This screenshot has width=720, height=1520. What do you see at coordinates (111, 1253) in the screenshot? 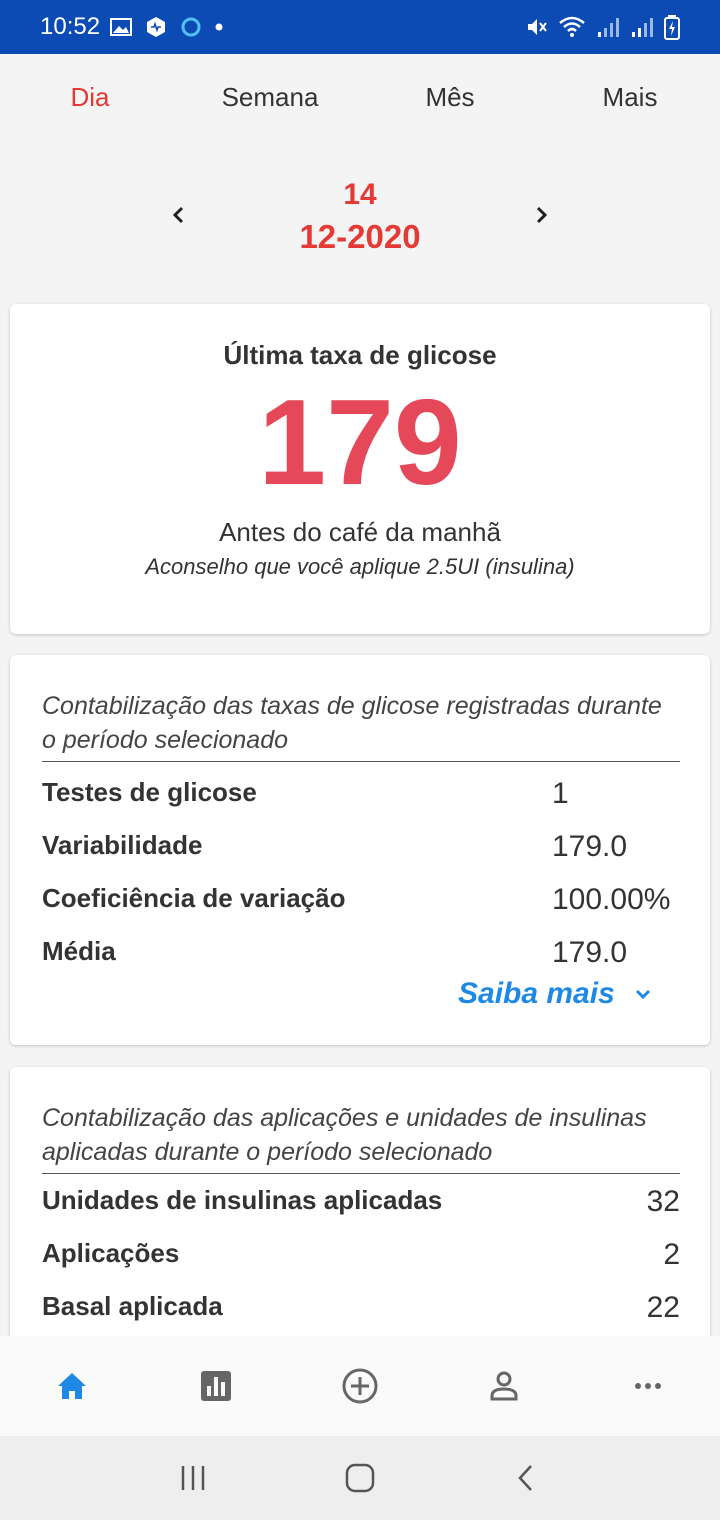
I see `stat-label: Aplicações` at bounding box center [111, 1253].